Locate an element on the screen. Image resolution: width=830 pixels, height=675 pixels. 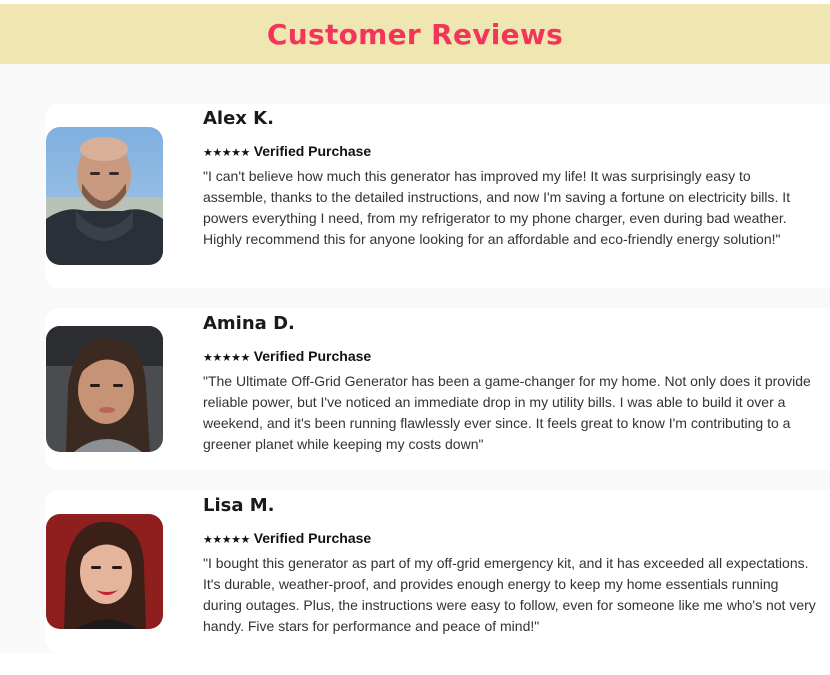
reviewer-name: Lisa M. is located at coordinates (239, 505).